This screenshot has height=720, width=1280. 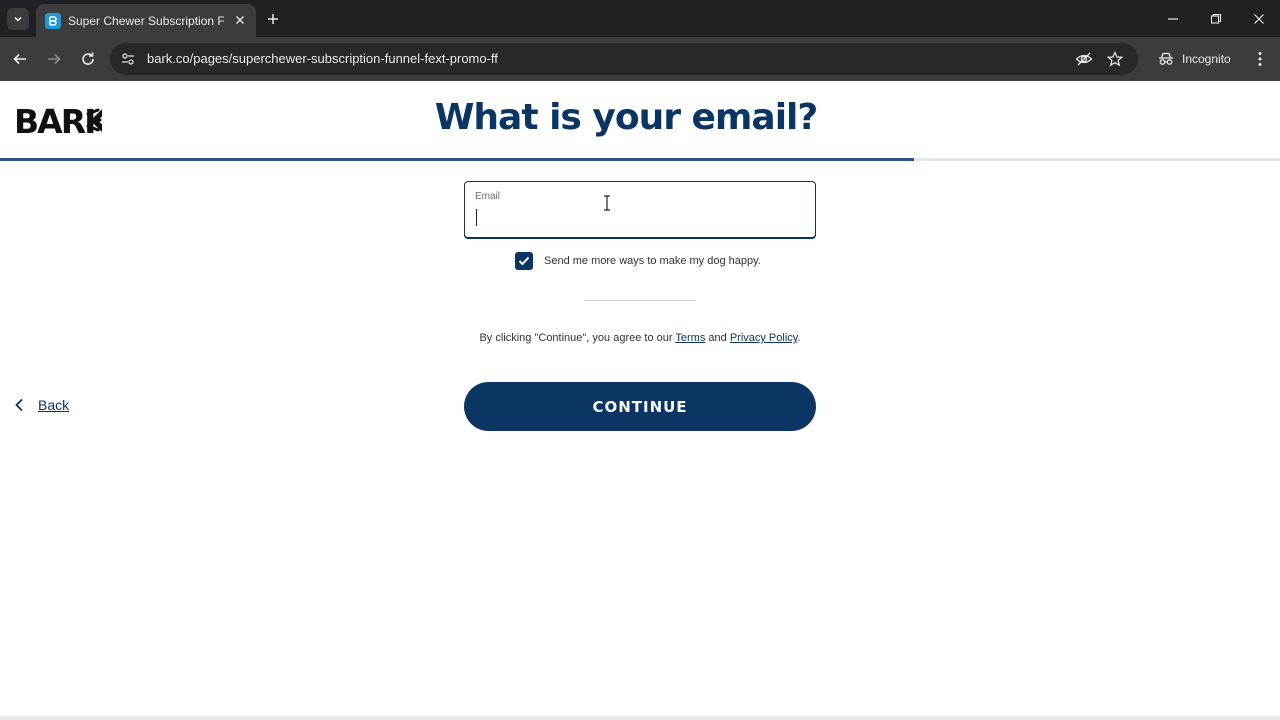 I want to click on email-field: Email, so click(x=640, y=209).